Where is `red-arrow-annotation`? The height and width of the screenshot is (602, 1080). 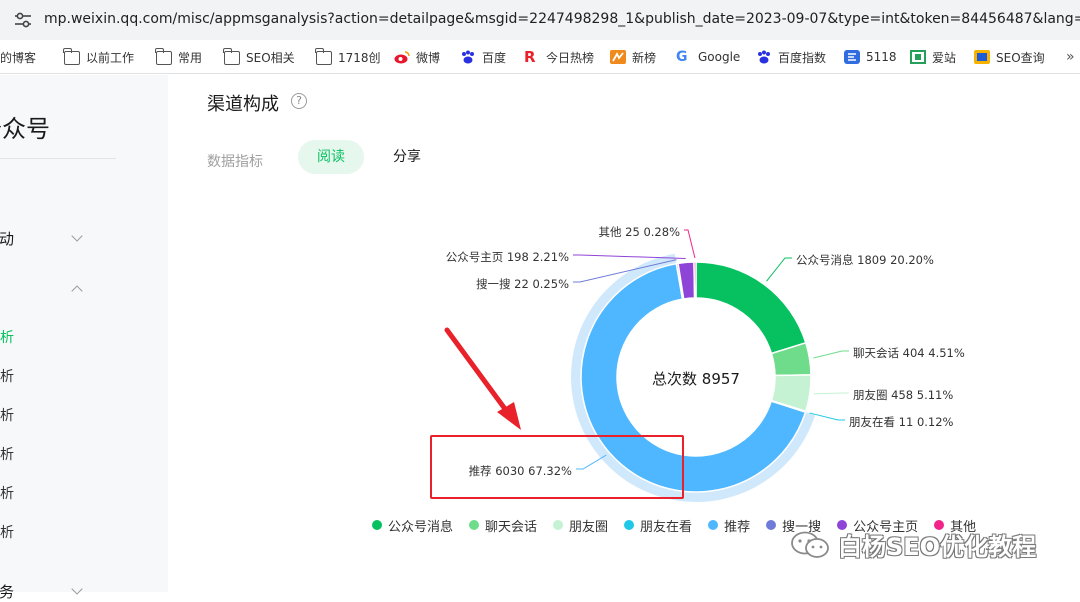 red-arrow-annotation is located at coordinates (482, 378).